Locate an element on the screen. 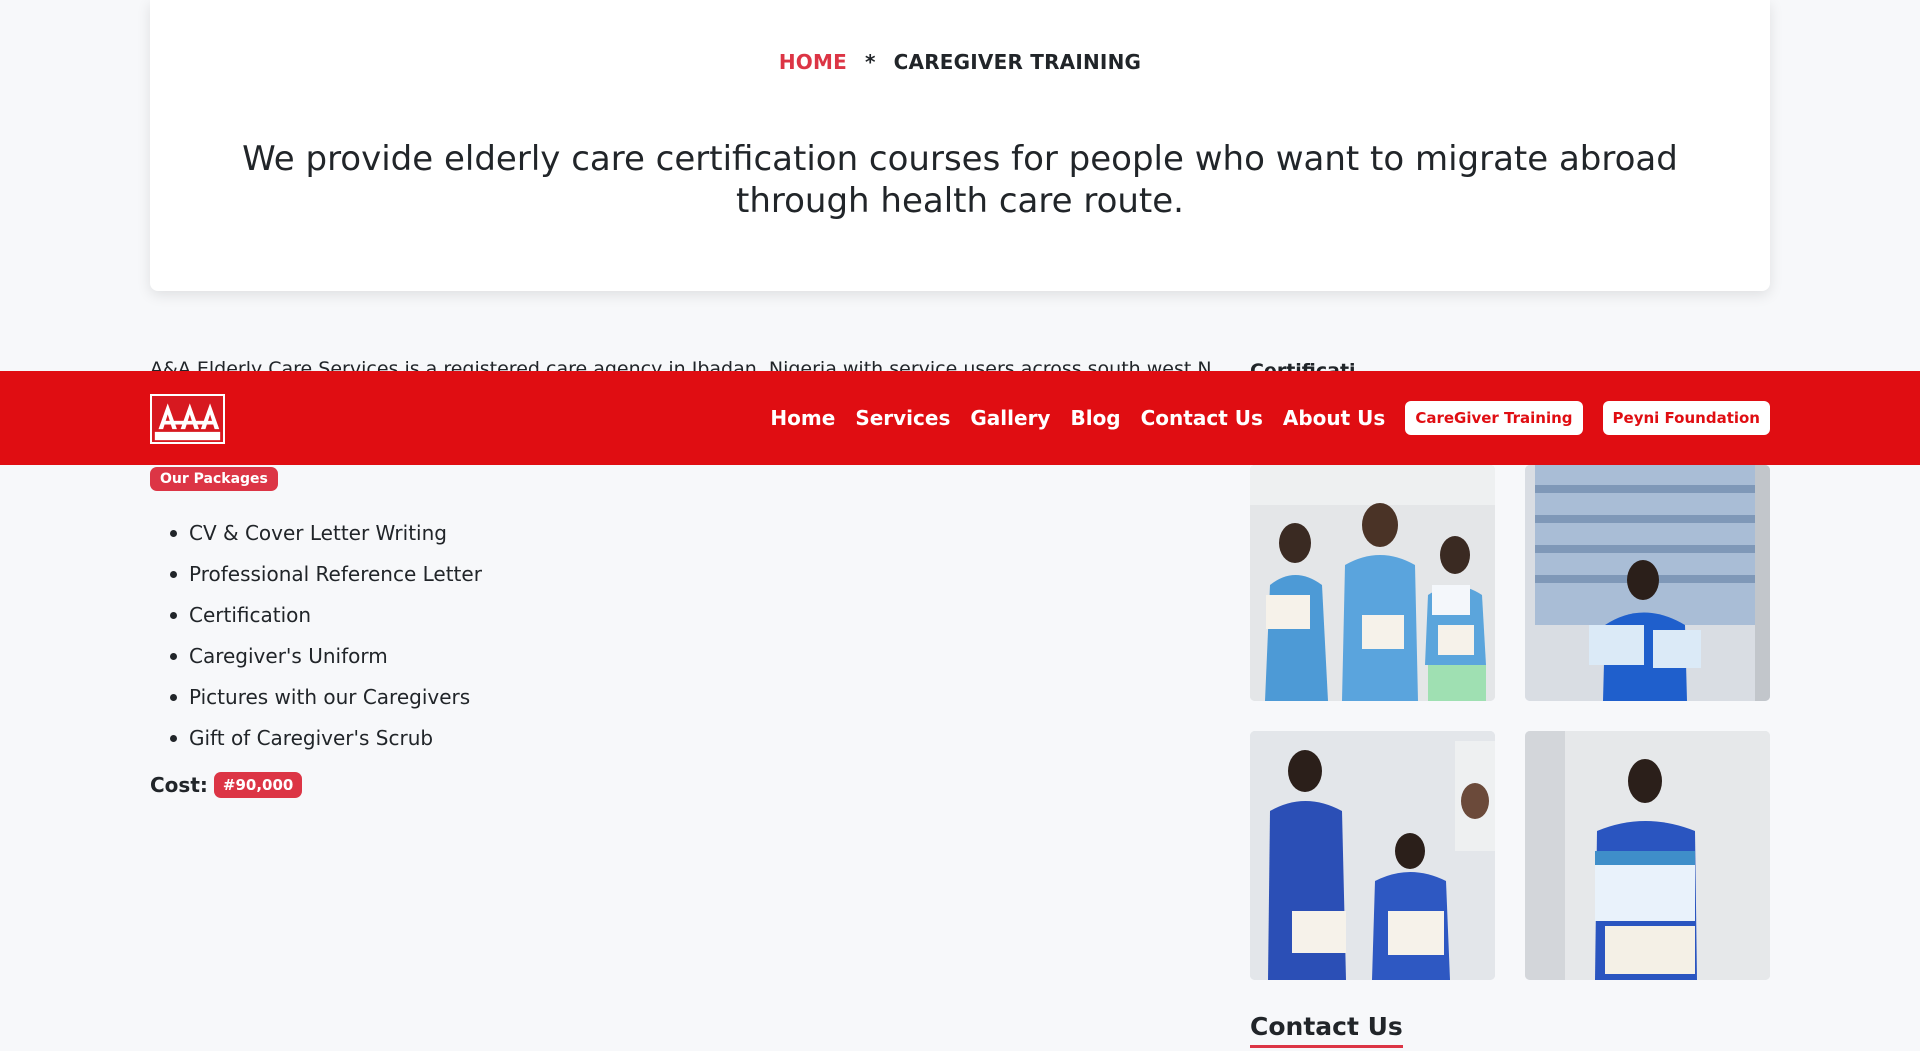  caregivers-group-photo-icon is located at coordinates (1372, 583).